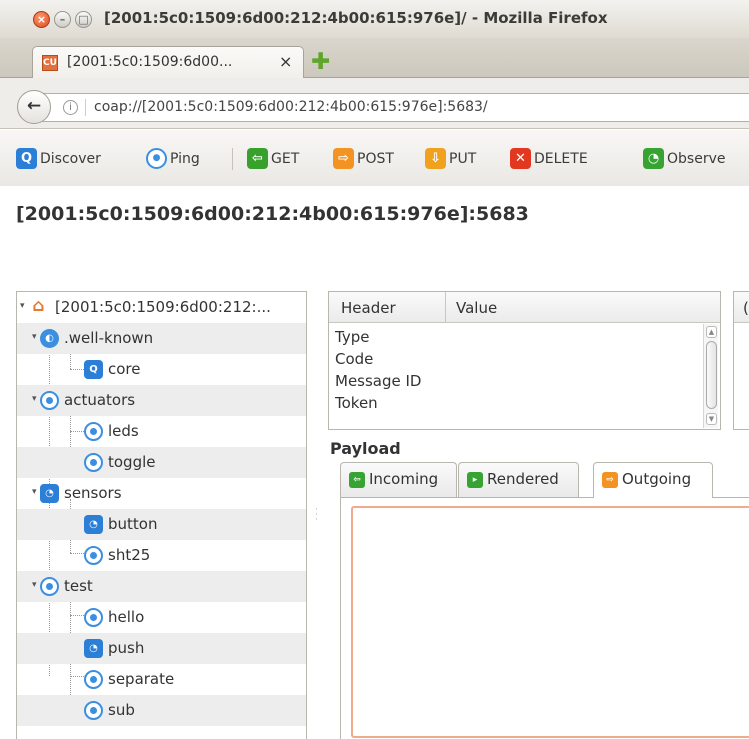 Image resolution: width=749 pixels, height=739 pixels. What do you see at coordinates (343, 158) in the screenshot?
I see `arrow-right-icon: ⇨` at bounding box center [343, 158].